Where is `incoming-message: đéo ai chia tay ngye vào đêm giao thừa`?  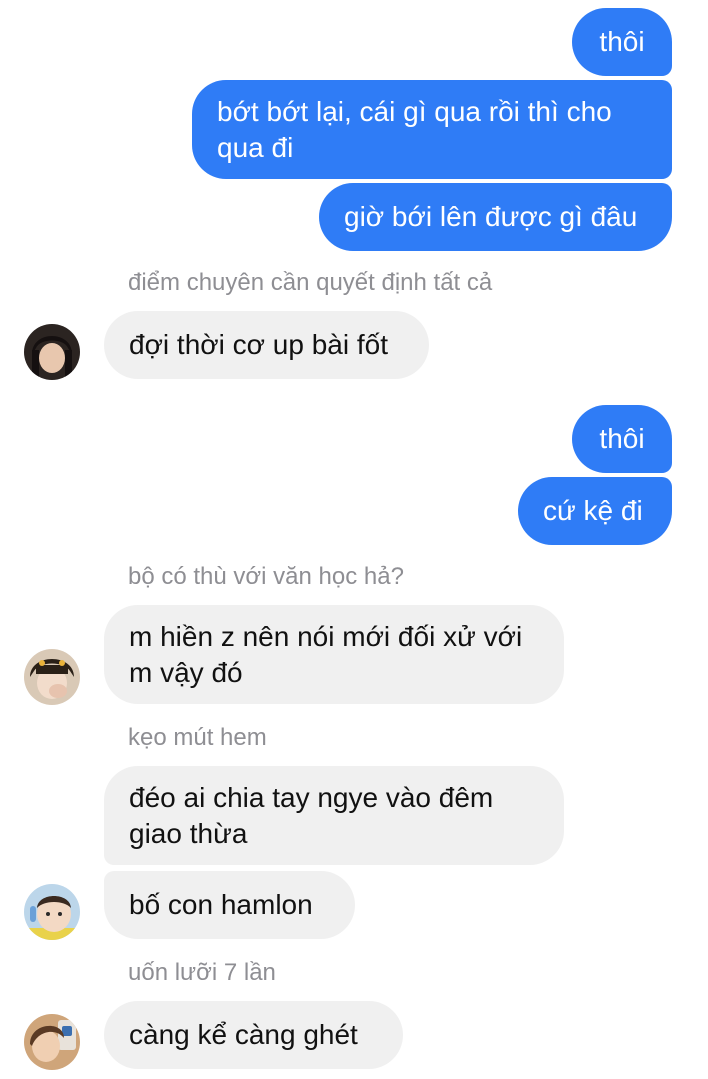
incoming-message: đéo ai chia tay ngye vào đêm giao thừa is located at coordinates (334, 815).